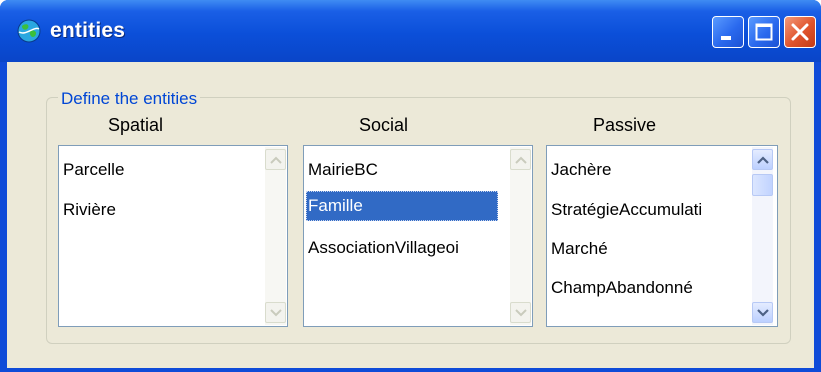 Image resolution: width=821 pixels, height=372 pixels. What do you see at coordinates (173, 236) in the screenshot?
I see `spatial-listbox: Parcelle Rivière` at bounding box center [173, 236].